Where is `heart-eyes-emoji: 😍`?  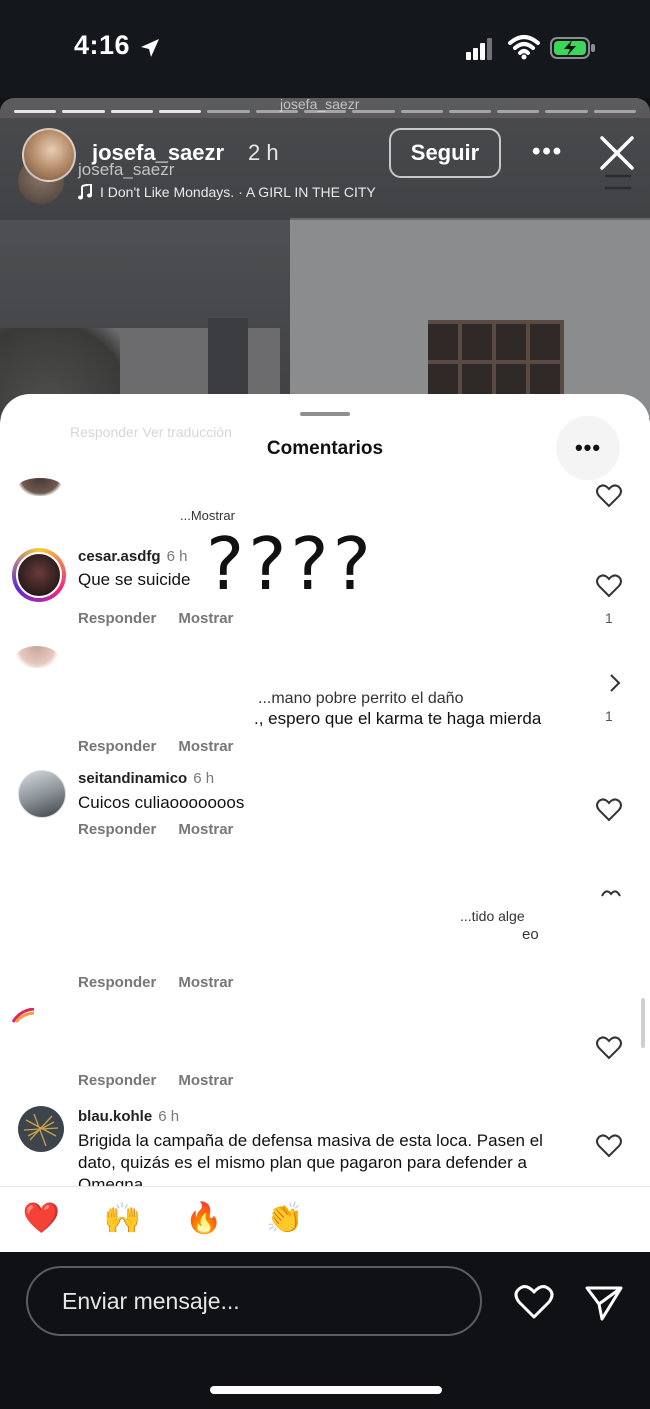
heart-eyes-emoji: 😍 is located at coordinates (444, 1219).